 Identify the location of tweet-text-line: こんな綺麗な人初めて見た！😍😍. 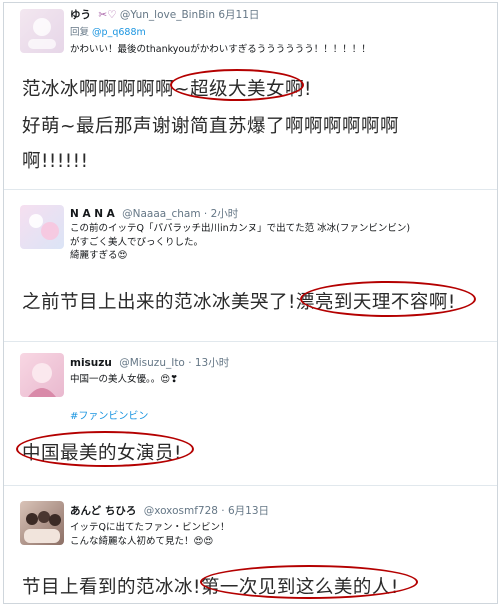
(142, 541).